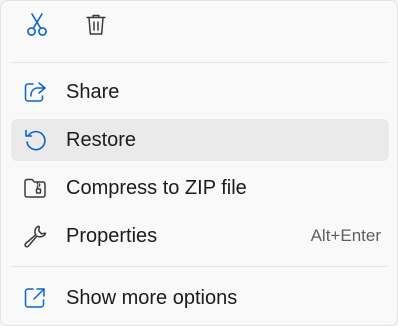  I want to click on menu-item-properties: Properties Alt+Enter, so click(200, 236).